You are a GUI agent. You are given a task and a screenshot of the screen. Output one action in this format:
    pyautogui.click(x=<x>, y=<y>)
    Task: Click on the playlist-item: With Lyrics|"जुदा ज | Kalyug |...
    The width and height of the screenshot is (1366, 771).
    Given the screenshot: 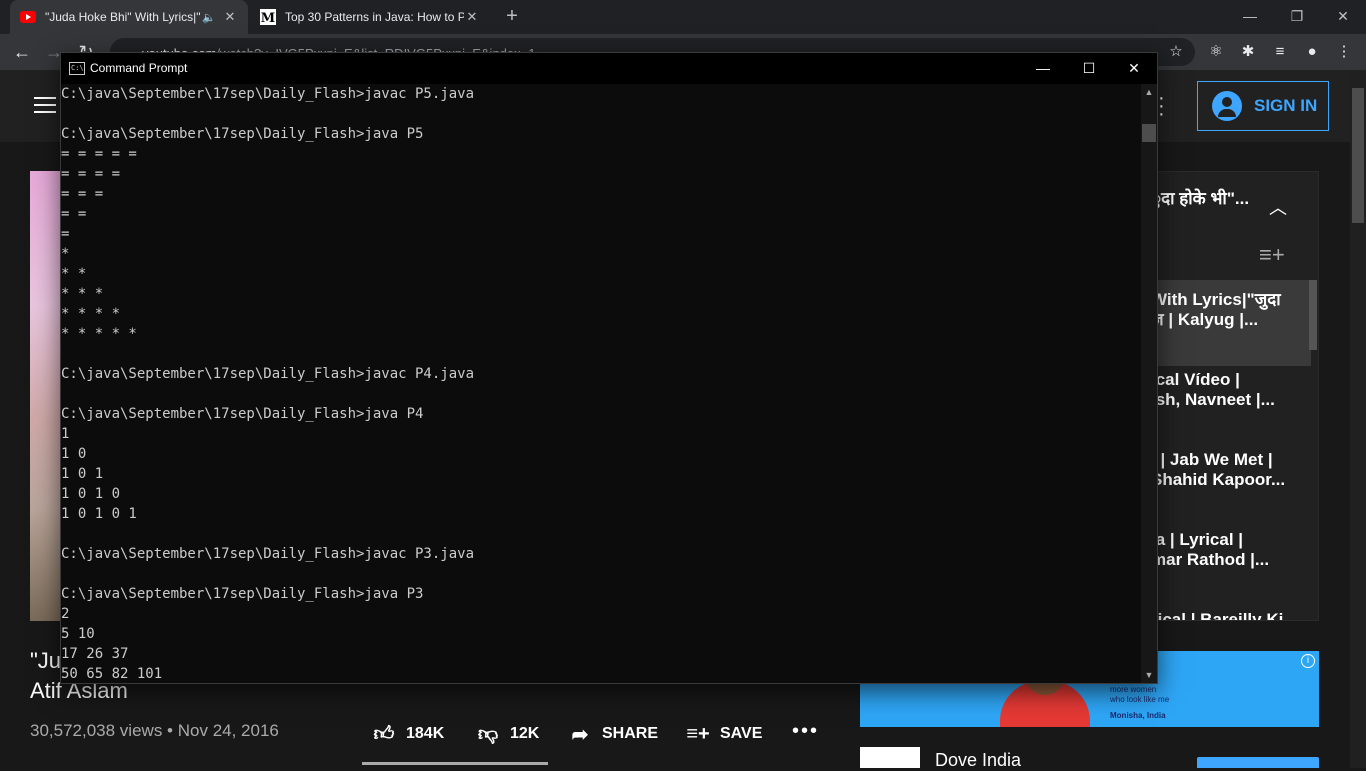 What is the action you would take?
    pyautogui.click(x=1231, y=323)
    